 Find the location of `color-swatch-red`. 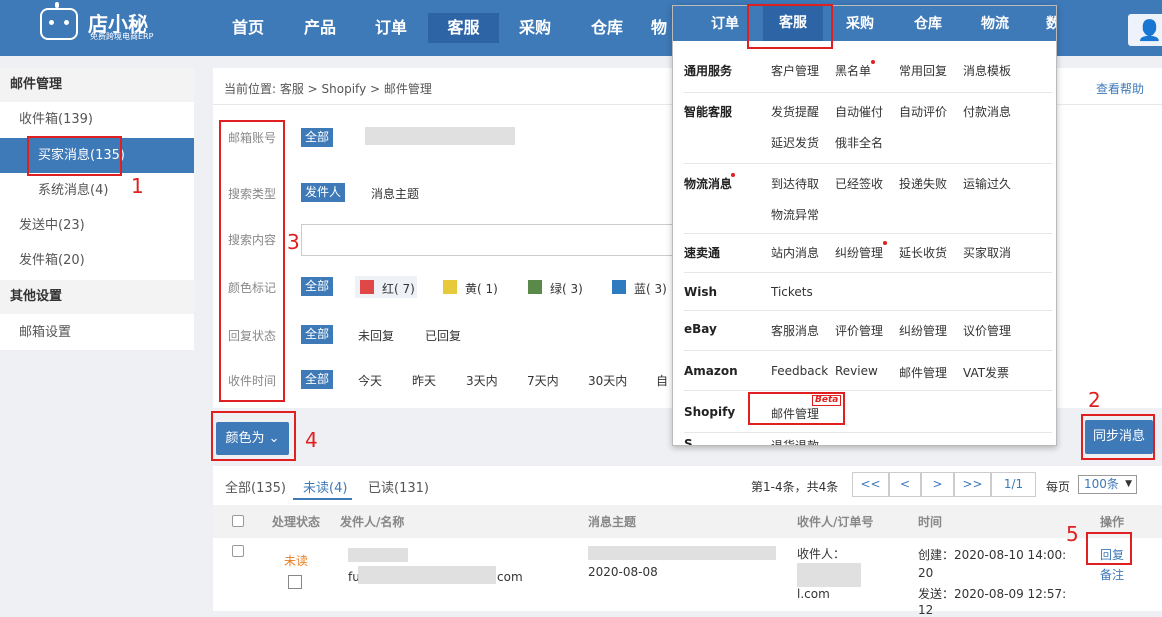

color-swatch-red is located at coordinates (367, 287).